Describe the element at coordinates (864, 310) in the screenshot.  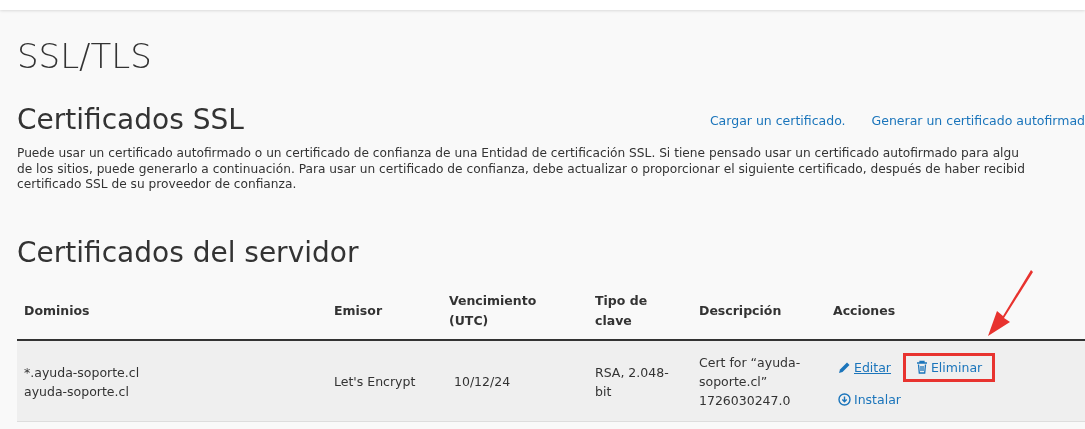
I see `column-header: Acciones` at that location.